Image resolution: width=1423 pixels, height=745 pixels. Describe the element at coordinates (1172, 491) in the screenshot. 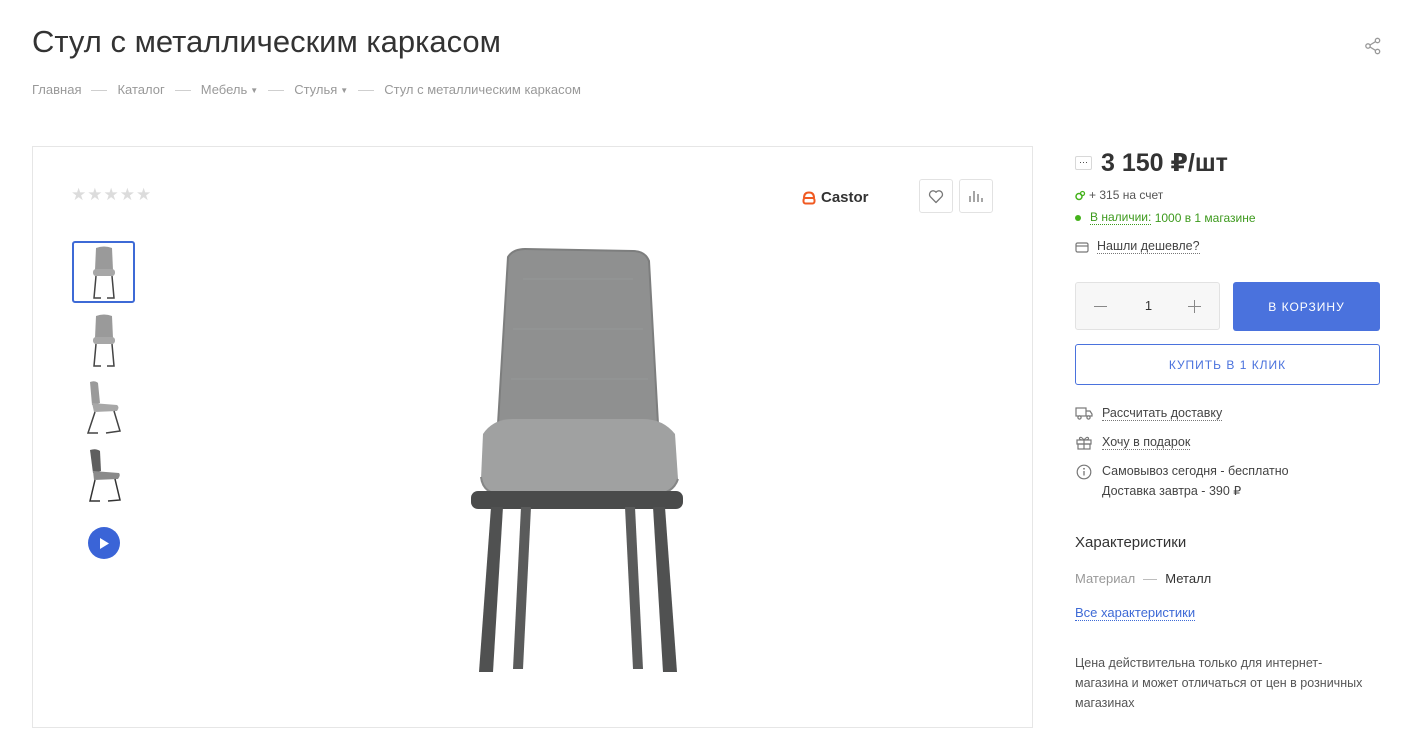

I see `delivery-line: Доставка завтра - 390 ₽` at that location.